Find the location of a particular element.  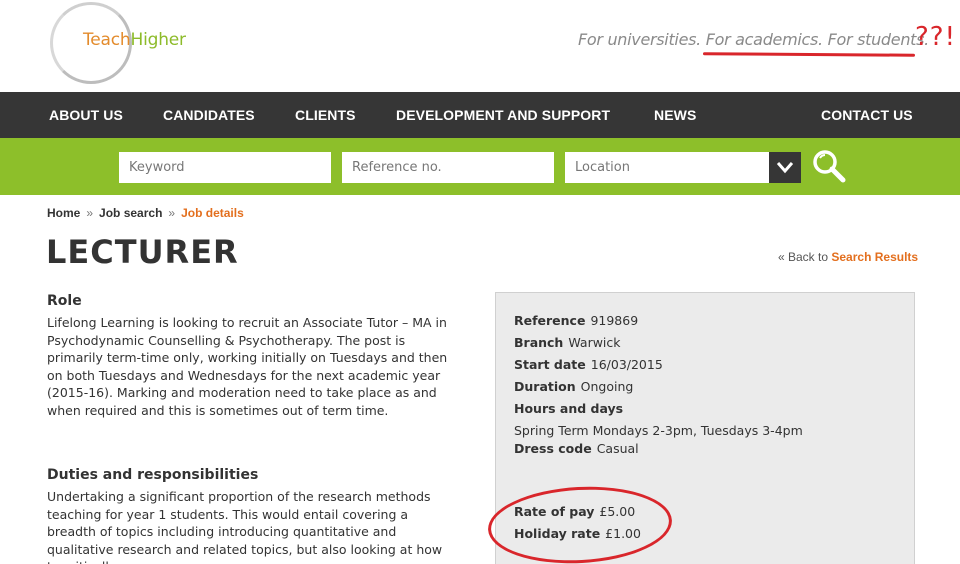

detail-dress-code: Dress code Casual is located at coordinates (576, 448).